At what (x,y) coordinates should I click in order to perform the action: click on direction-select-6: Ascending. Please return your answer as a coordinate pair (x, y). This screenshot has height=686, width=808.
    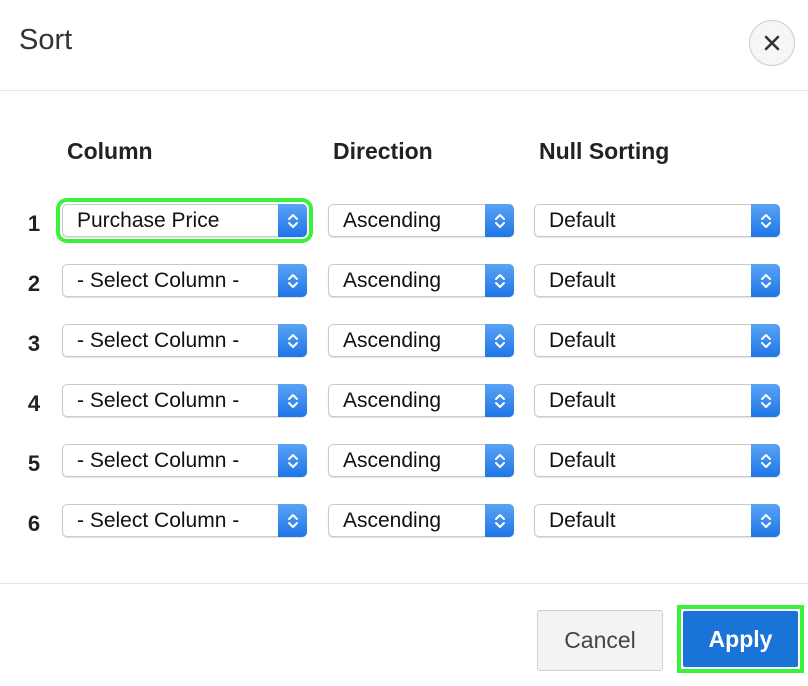
    Looking at the image, I should click on (421, 520).